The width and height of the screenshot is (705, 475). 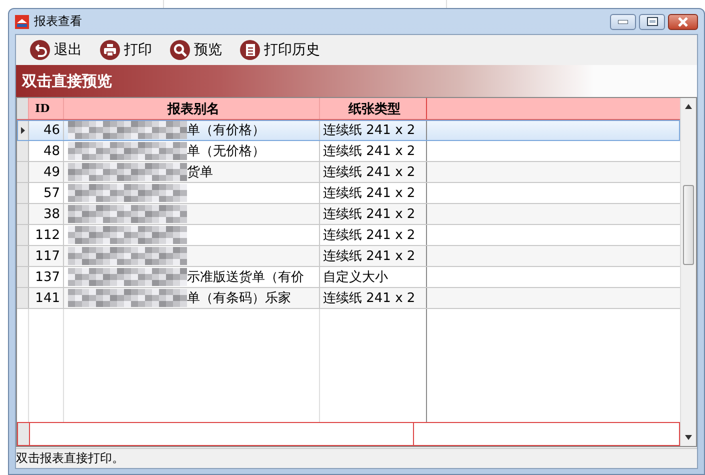 What do you see at coordinates (126, 50) in the screenshot?
I see `print-button: 打印` at bounding box center [126, 50].